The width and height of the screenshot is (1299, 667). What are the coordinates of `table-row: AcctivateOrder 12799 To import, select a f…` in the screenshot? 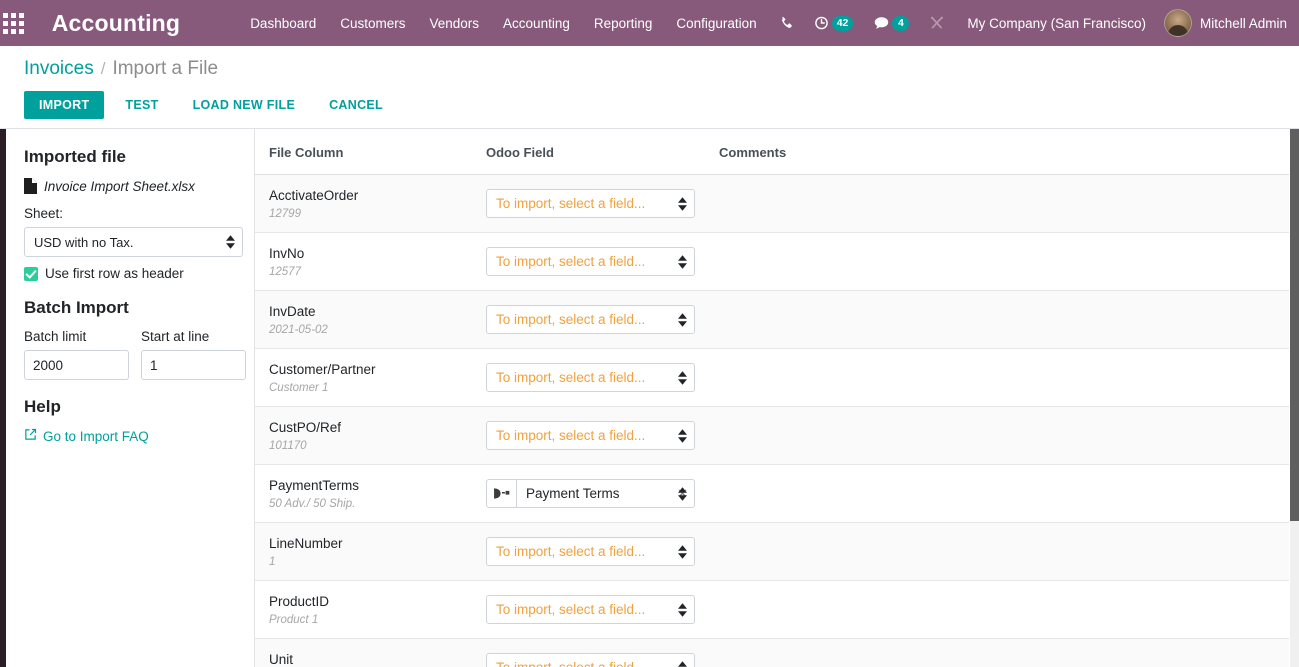 It's located at (772, 203).